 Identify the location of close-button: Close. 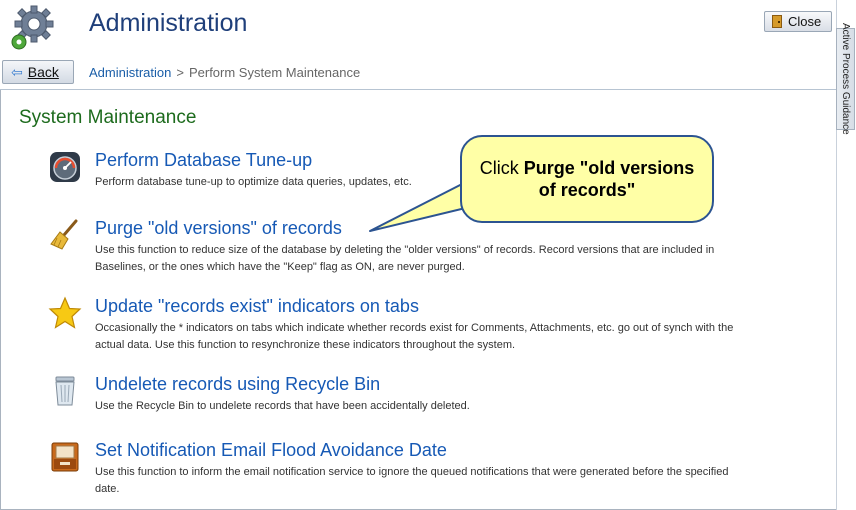
(798, 21).